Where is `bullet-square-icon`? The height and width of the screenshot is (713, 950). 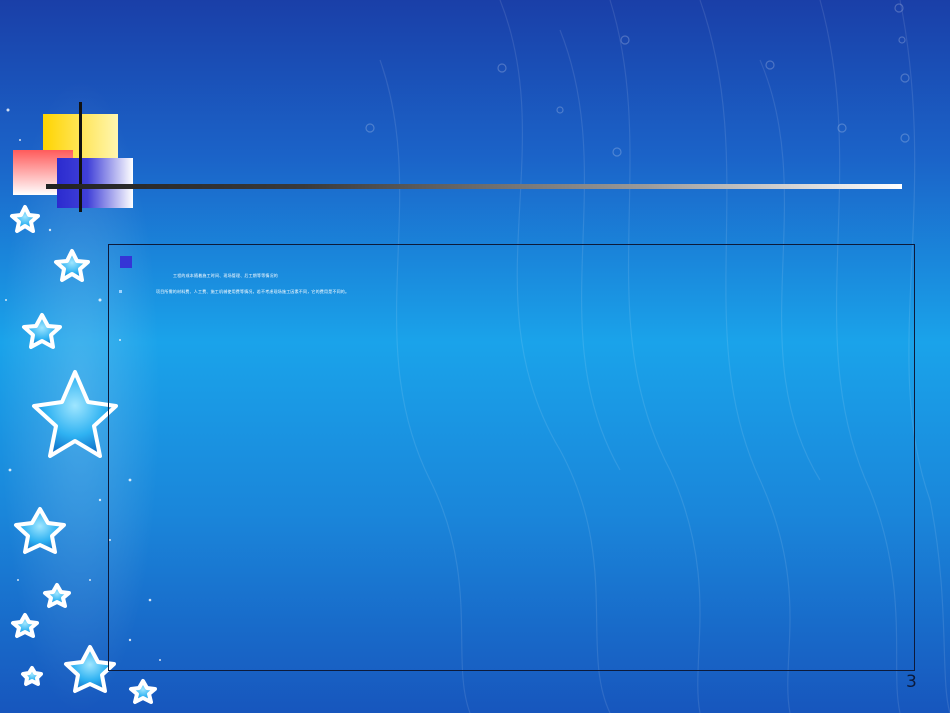
bullet-square-icon is located at coordinates (126, 262).